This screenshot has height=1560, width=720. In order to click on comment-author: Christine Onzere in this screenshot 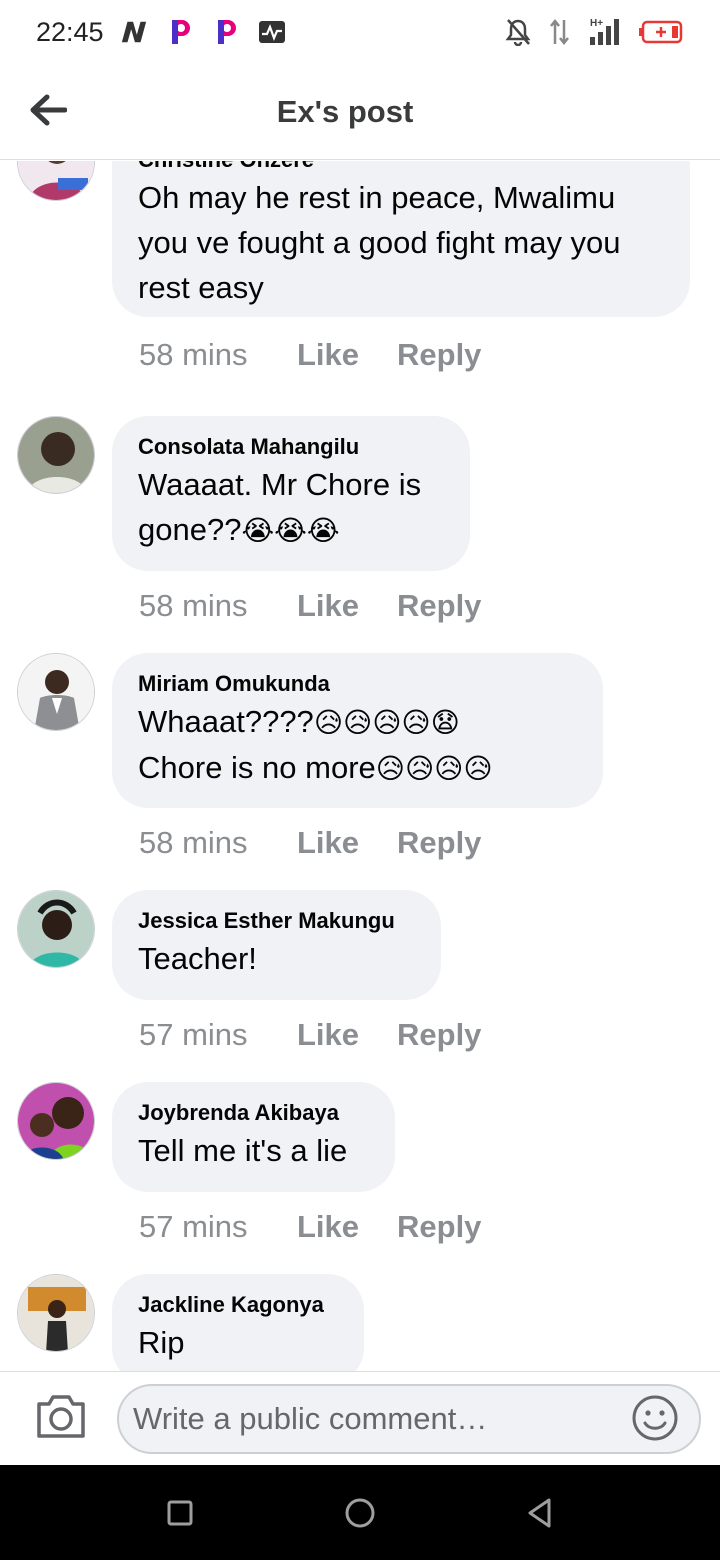, I will do `click(401, 168)`.